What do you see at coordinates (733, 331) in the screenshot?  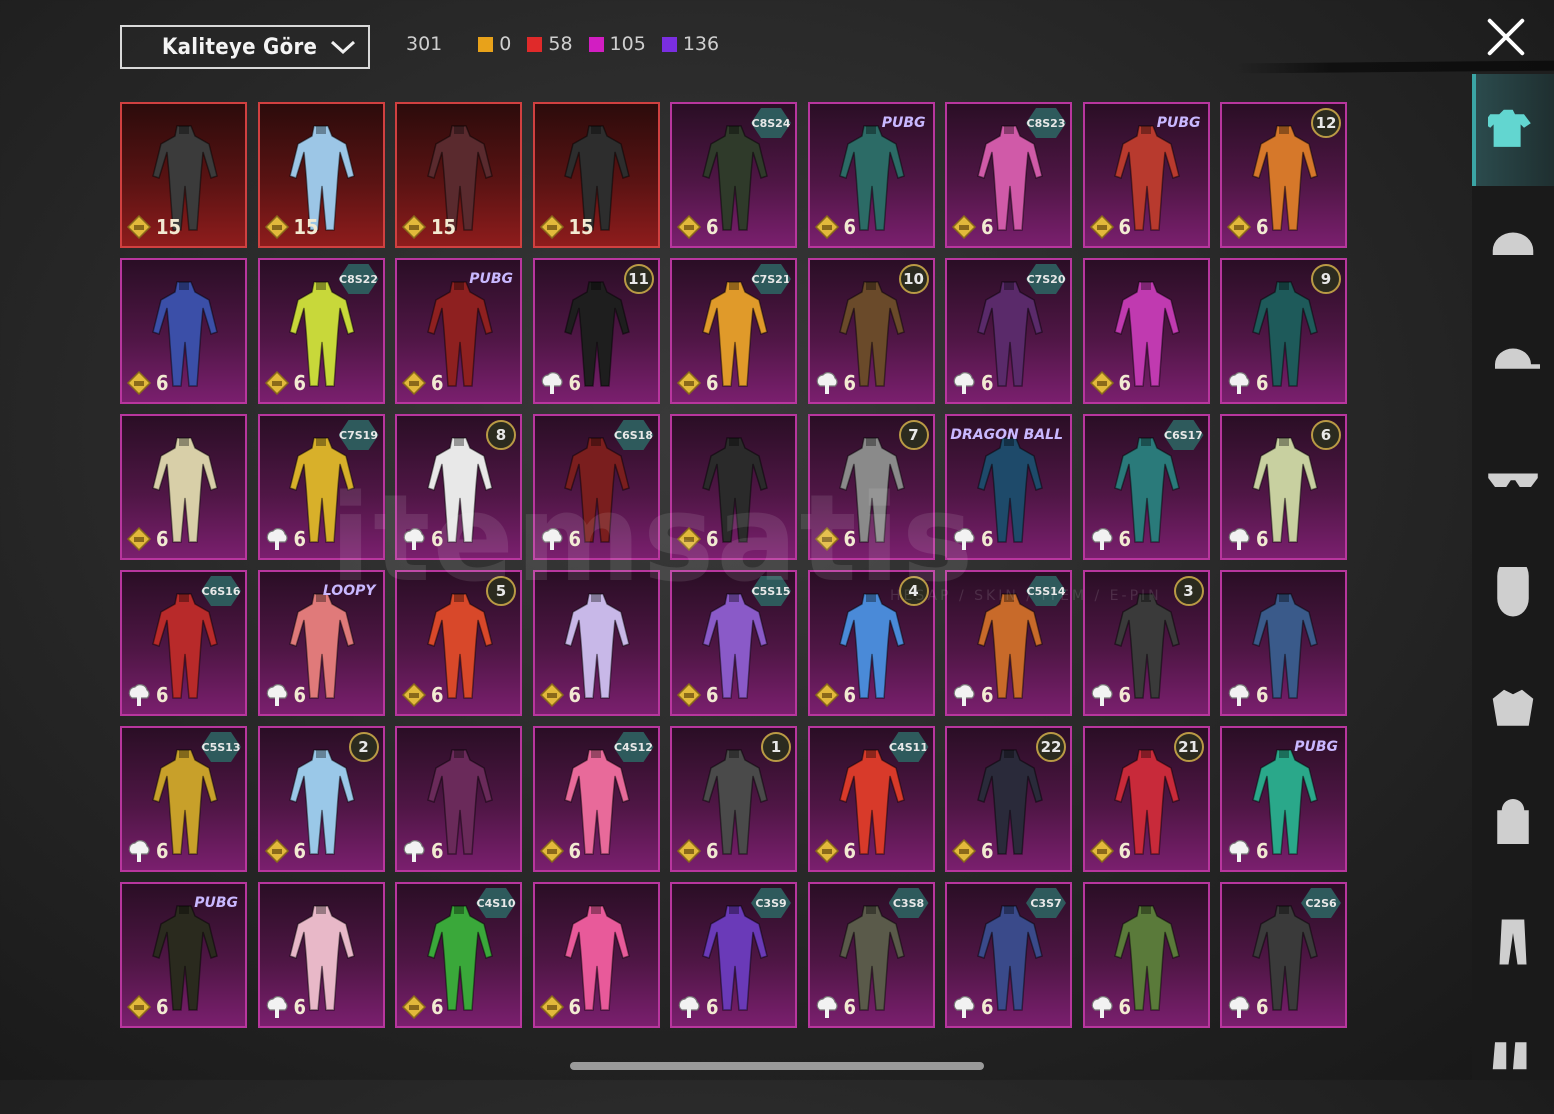 I see `outfit-item-card: C7S21 6` at bounding box center [733, 331].